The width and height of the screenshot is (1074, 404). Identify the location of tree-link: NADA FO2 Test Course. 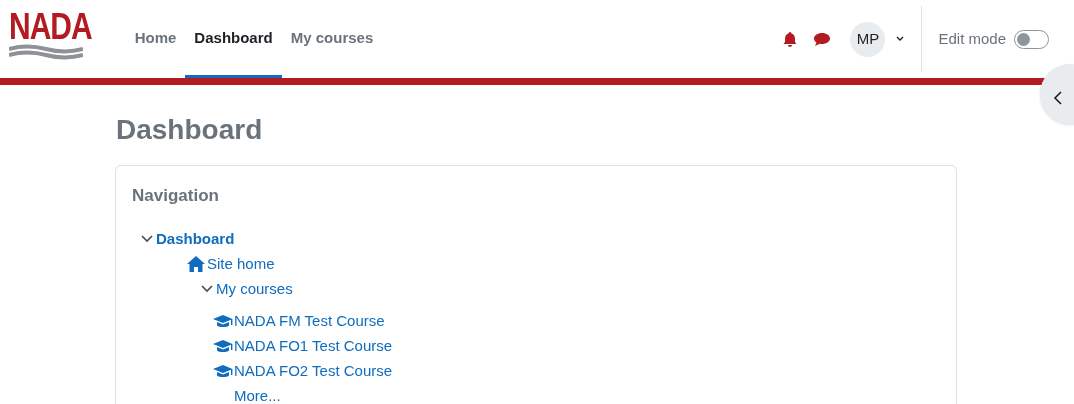
(313, 371).